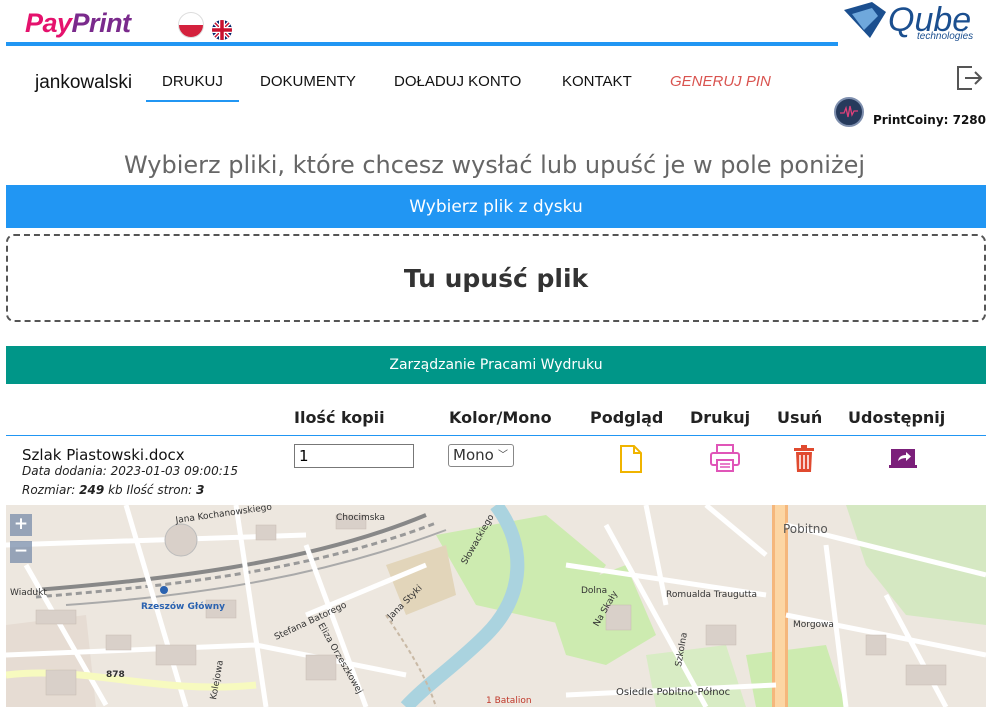 Image resolution: width=989 pixels, height=707 pixels. I want to click on job-meta: Rozmiar: 249 kb Ilość stron: 3, so click(113, 490).